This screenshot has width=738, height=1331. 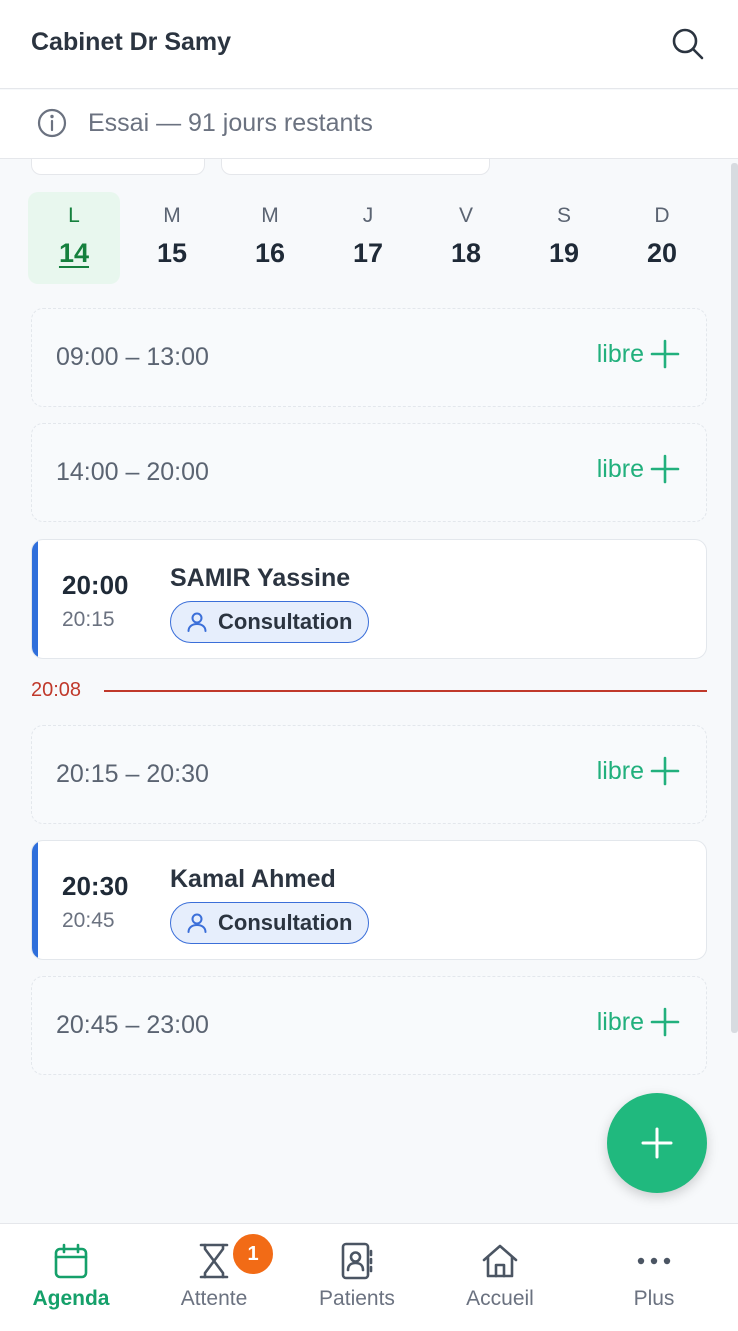 What do you see at coordinates (88, 920) in the screenshot?
I see `appointment-end: 20:45` at bounding box center [88, 920].